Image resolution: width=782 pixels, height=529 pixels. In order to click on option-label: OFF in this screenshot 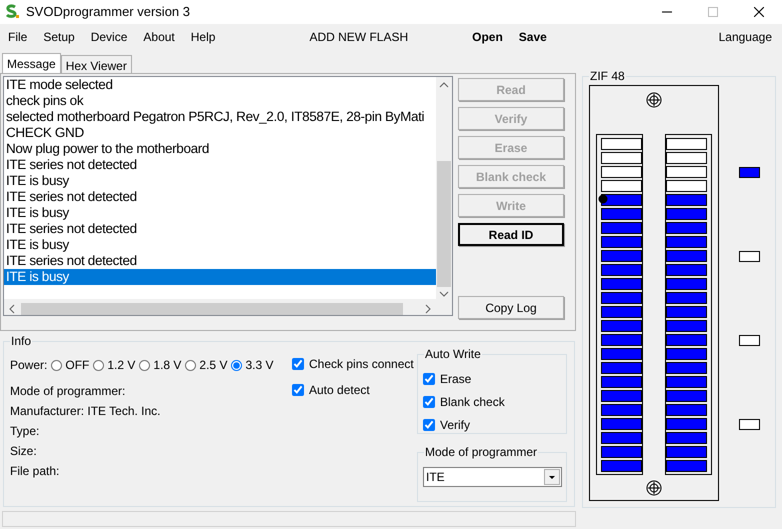, I will do `click(77, 365)`.